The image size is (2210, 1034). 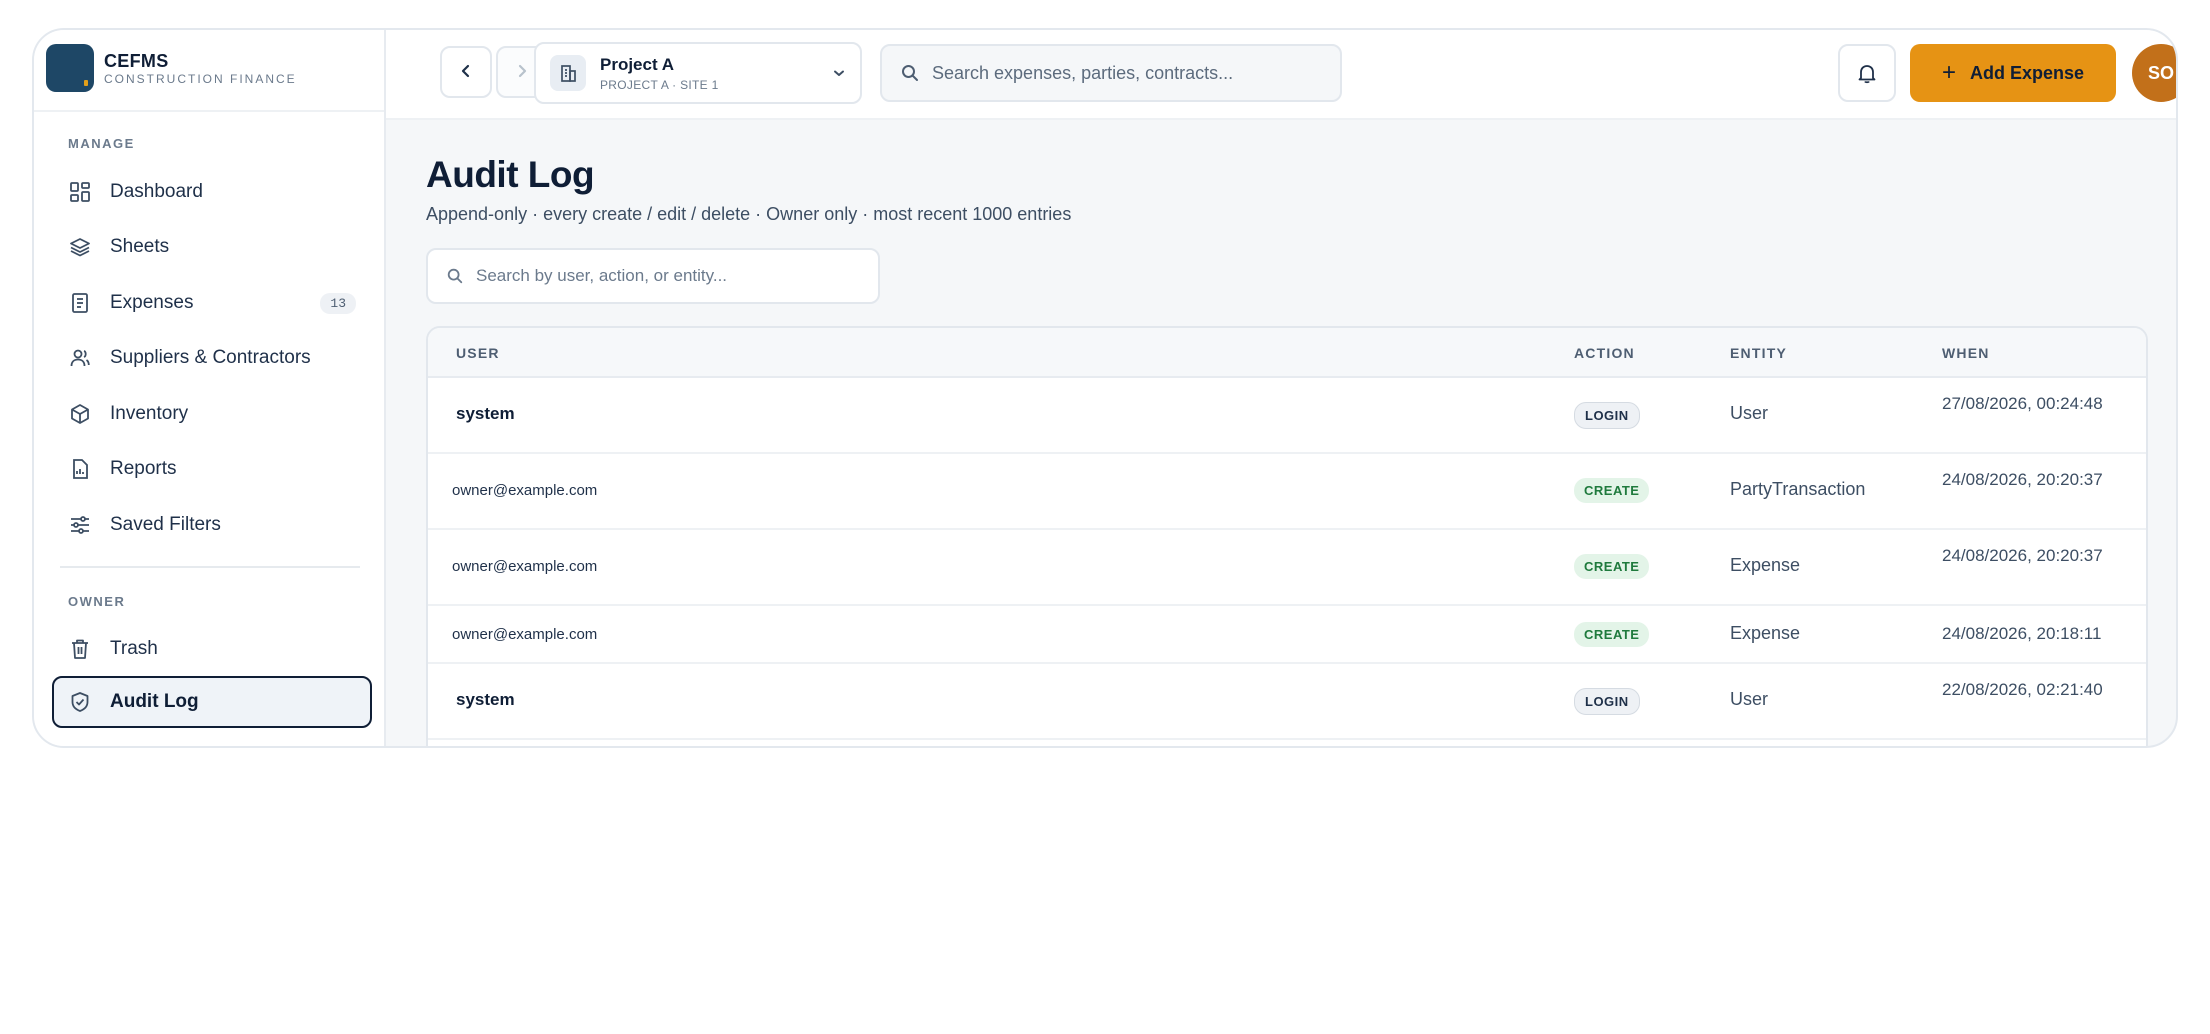 I want to click on project-selector: Project A PROJECT A · SITE 1, so click(x=698, y=73).